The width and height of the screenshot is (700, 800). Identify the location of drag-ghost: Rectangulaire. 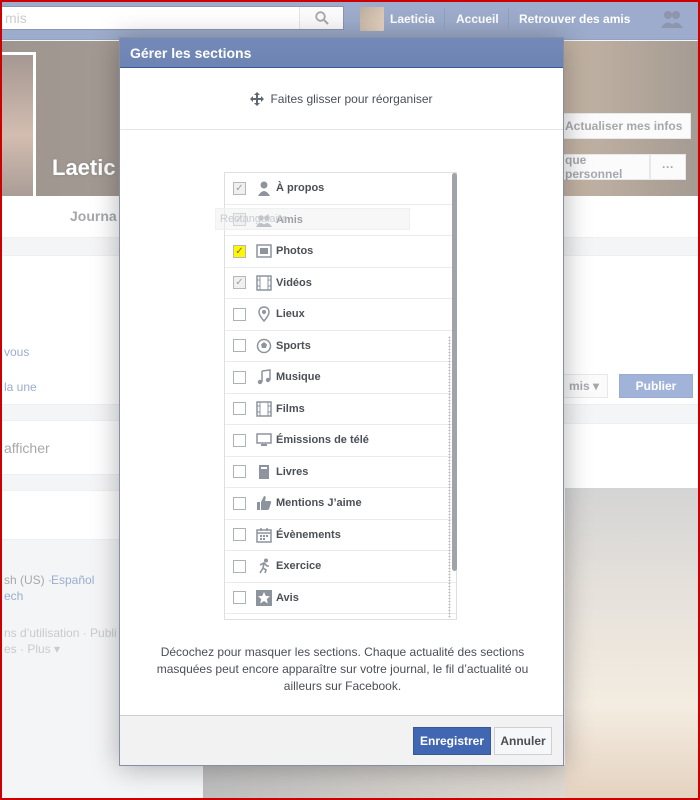
(312, 219).